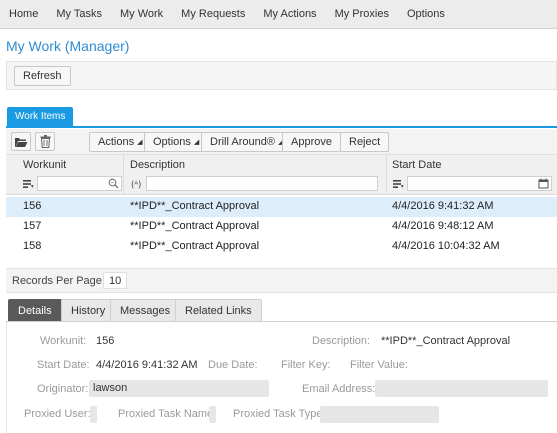 This screenshot has height=433, width=557. I want to click on refresh-button: Refresh, so click(42, 76).